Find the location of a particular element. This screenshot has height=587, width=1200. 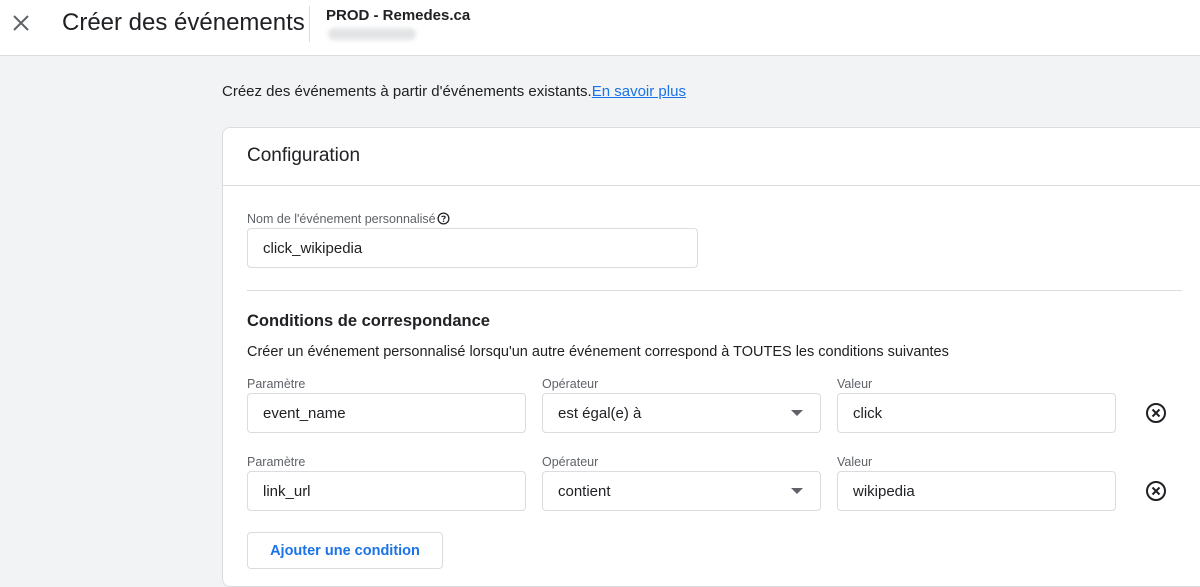

operator-select-value: contient is located at coordinates (584, 491).